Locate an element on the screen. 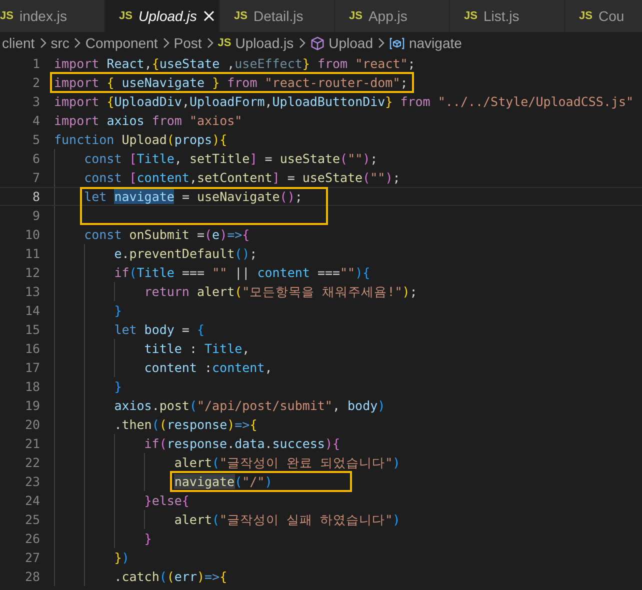 Image resolution: width=642 pixels, height=590 pixels. line-number: 13 is located at coordinates (32, 292).